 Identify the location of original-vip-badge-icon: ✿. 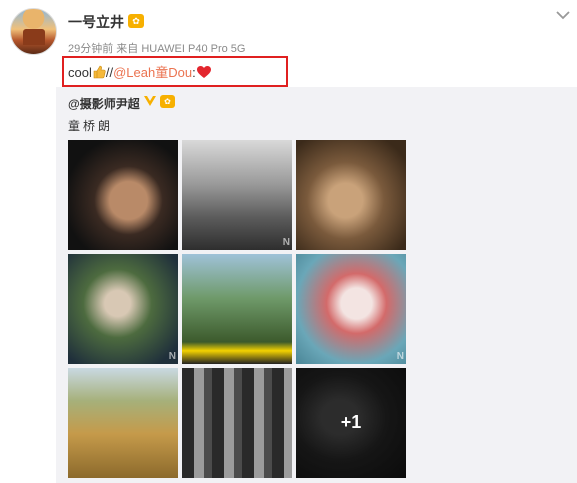
(167, 101).